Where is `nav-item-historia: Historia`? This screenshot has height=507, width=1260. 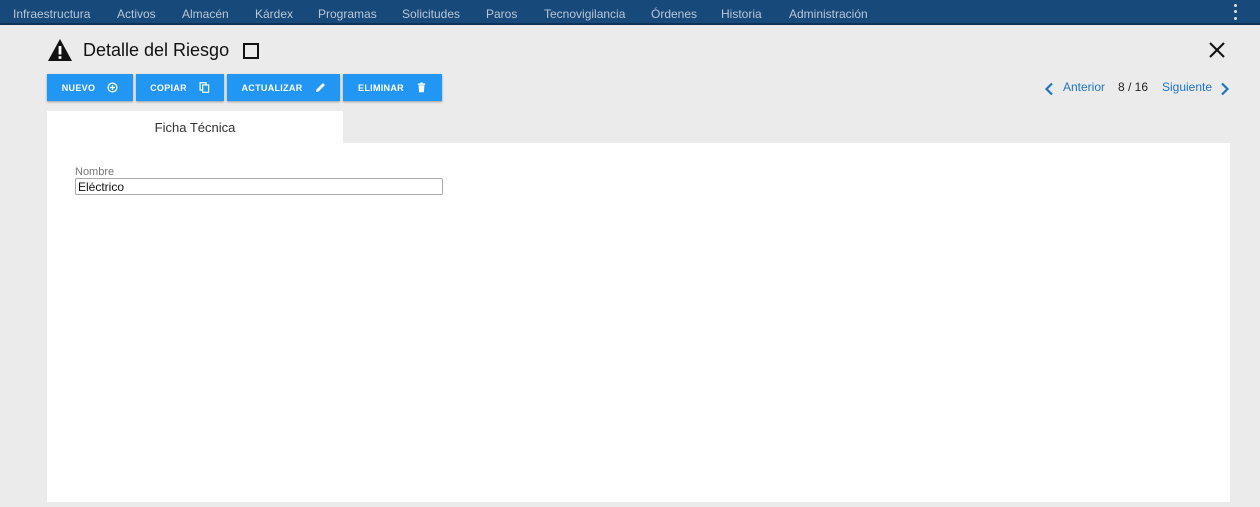
nav-item-historia: Historia is located at coordinates (741, 14).